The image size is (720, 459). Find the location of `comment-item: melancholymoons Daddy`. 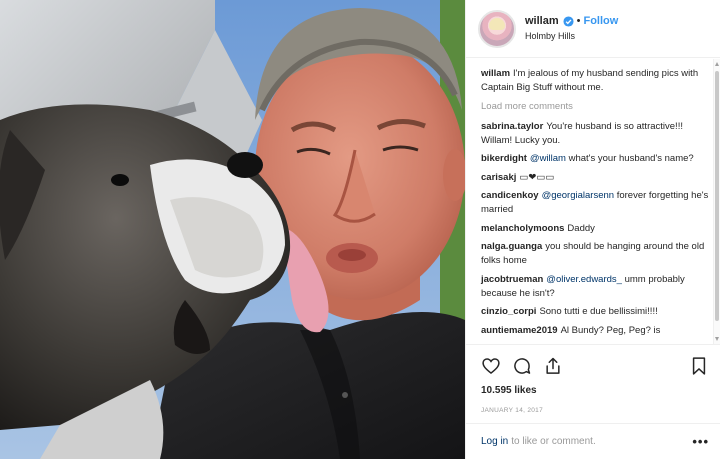

comment-item: melancholymoons Daddy is located at coordinates (595, 229).